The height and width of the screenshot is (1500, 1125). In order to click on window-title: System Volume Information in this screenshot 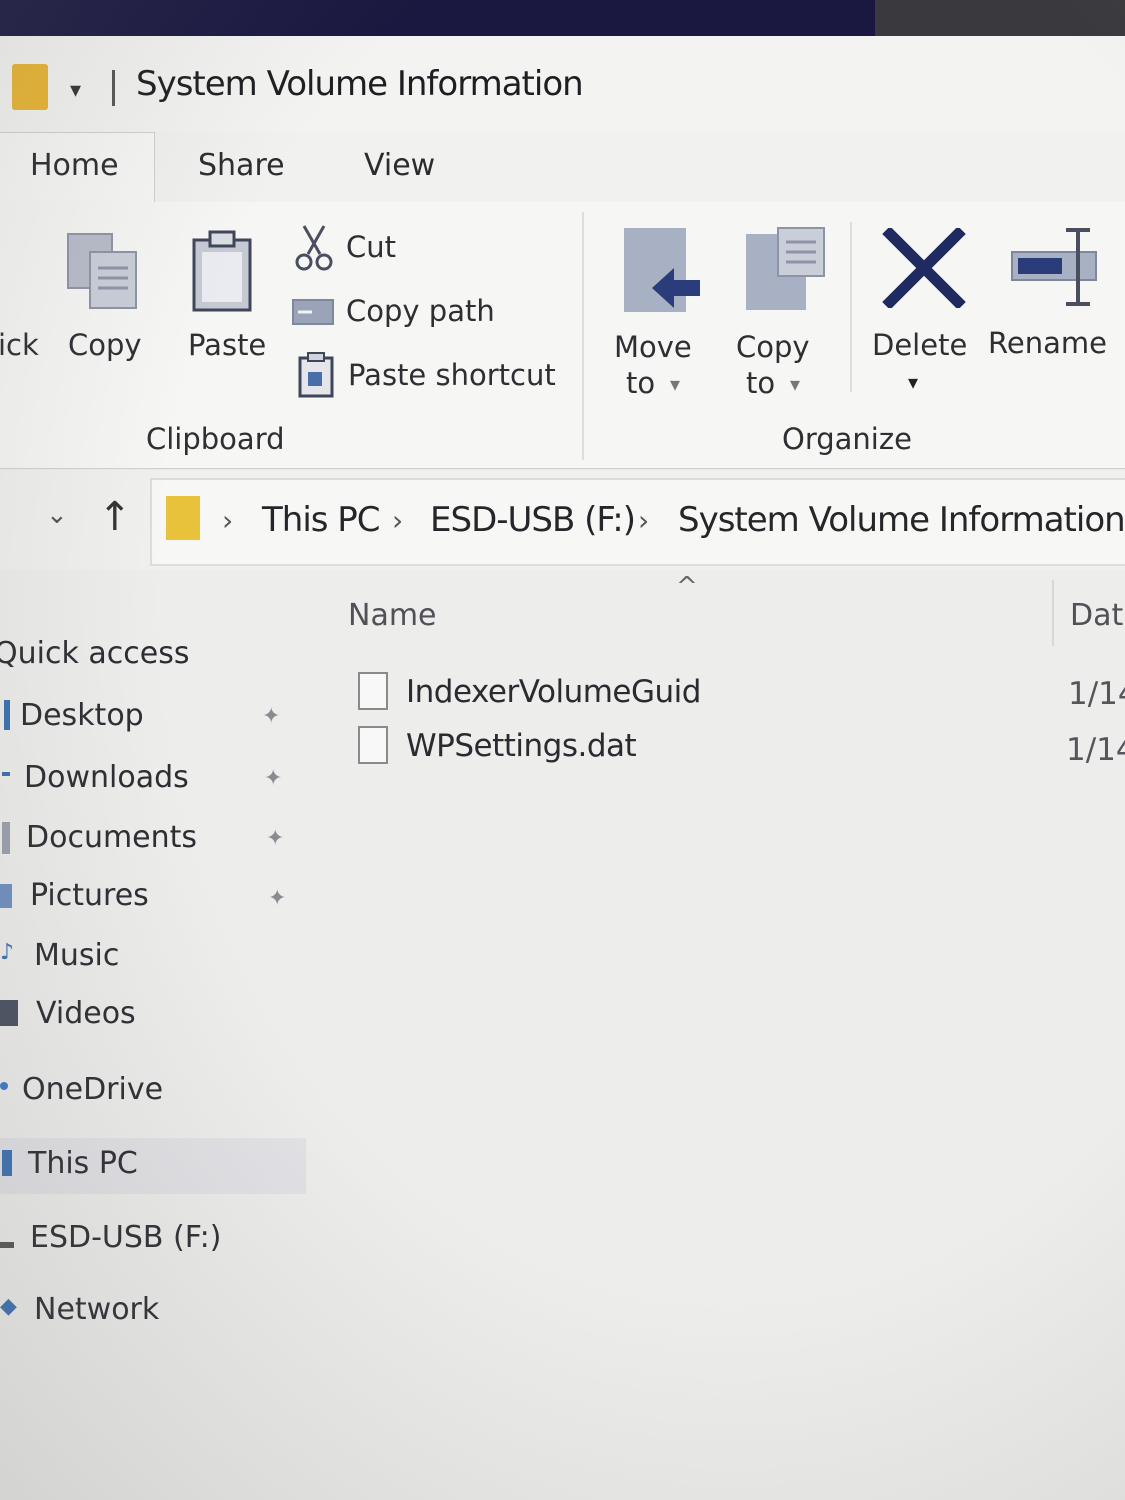, I will do `click(360, 84)`.